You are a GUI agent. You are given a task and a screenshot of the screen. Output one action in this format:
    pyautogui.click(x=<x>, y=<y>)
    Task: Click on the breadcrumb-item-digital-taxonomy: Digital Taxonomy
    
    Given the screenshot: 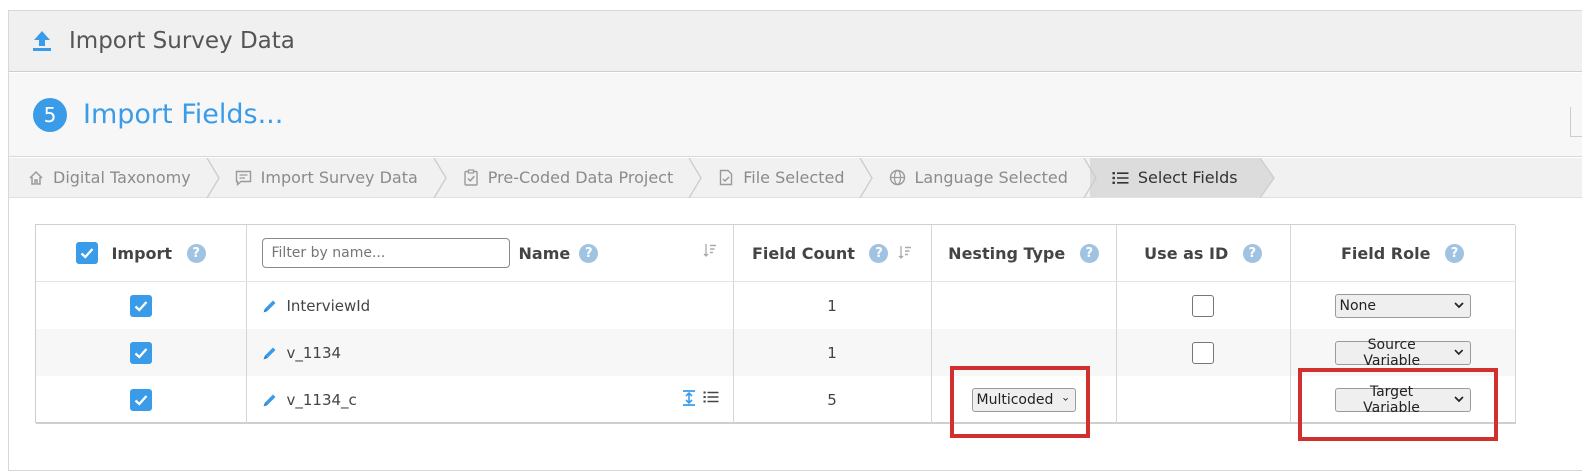 What is the action you would take?
    pyautogui.click(x=114, y=178)
    